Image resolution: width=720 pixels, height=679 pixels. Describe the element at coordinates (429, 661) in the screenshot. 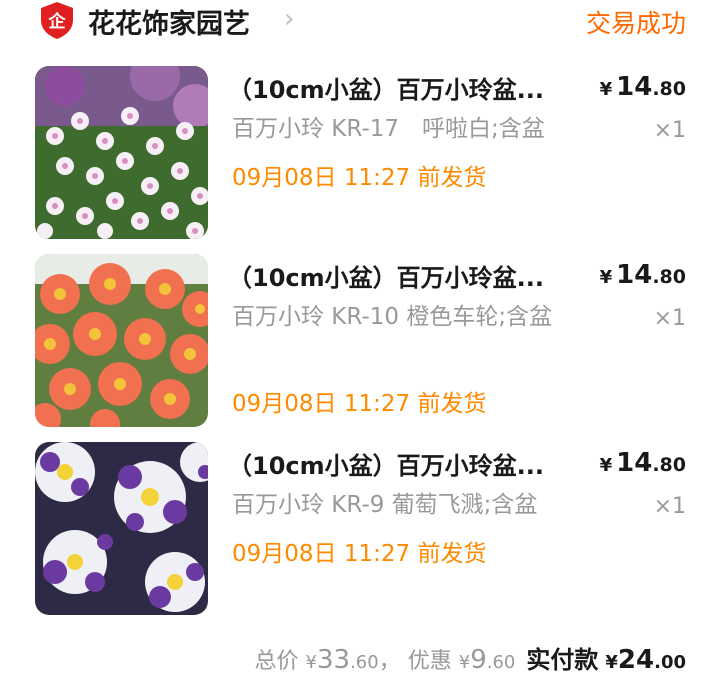

I see `discount-label: 优惠` at that location.